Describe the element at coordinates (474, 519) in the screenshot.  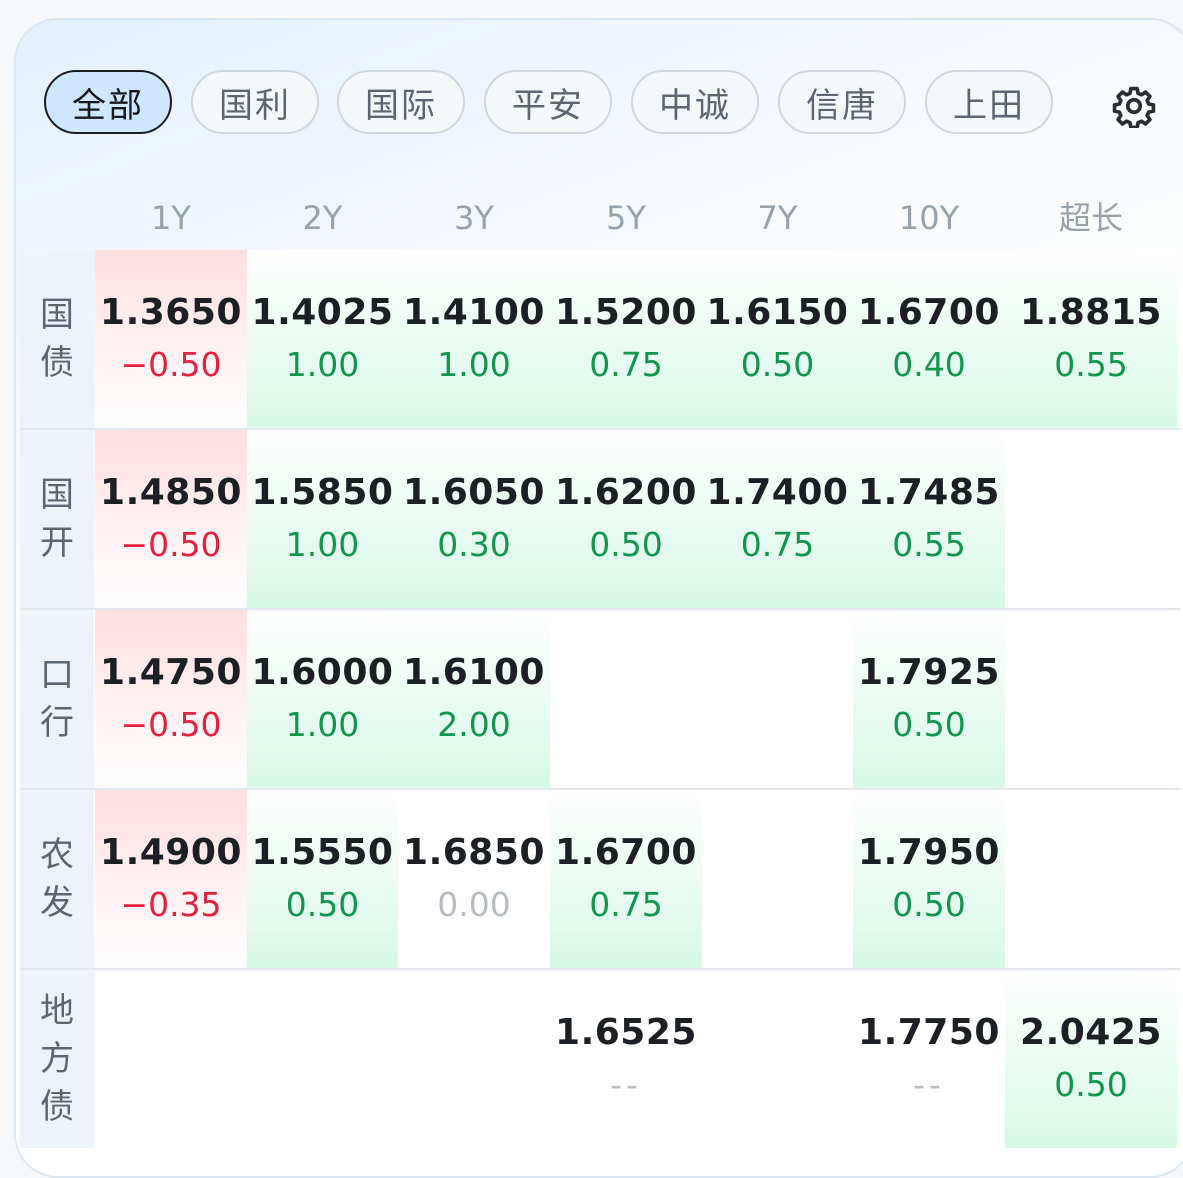
I see `yield-cell: 1.6050 0.30` at that location.